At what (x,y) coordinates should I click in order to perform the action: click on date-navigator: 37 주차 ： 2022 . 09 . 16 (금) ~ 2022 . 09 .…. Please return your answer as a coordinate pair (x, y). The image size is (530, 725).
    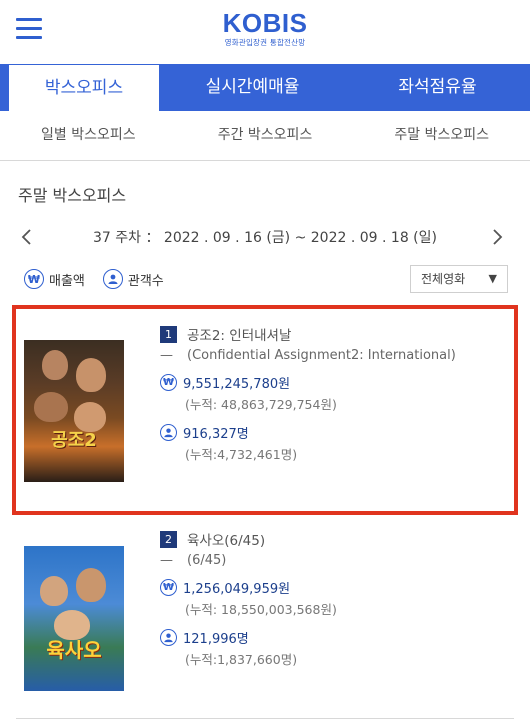
    Looking at the image, I should click on (265, 237).